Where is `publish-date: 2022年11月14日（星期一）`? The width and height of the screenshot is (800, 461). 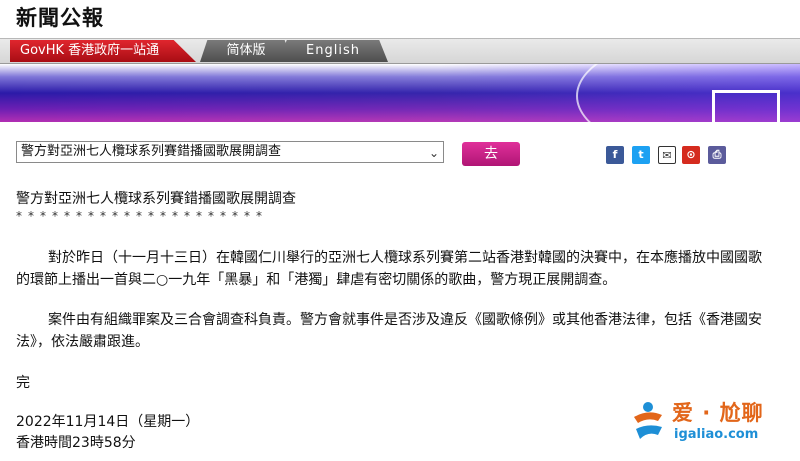
publish-date: 2022年11月14日（星期一） is located at coordinates (108, 422).